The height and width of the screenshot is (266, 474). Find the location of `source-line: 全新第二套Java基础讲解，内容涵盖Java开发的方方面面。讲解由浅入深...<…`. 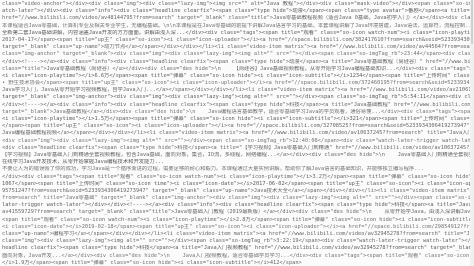

source-line: 全新第二套Java基础讲解，内容涵盖Java开发的方方面面。讲解由浅入深...<… is located at coordinates (237, 32).